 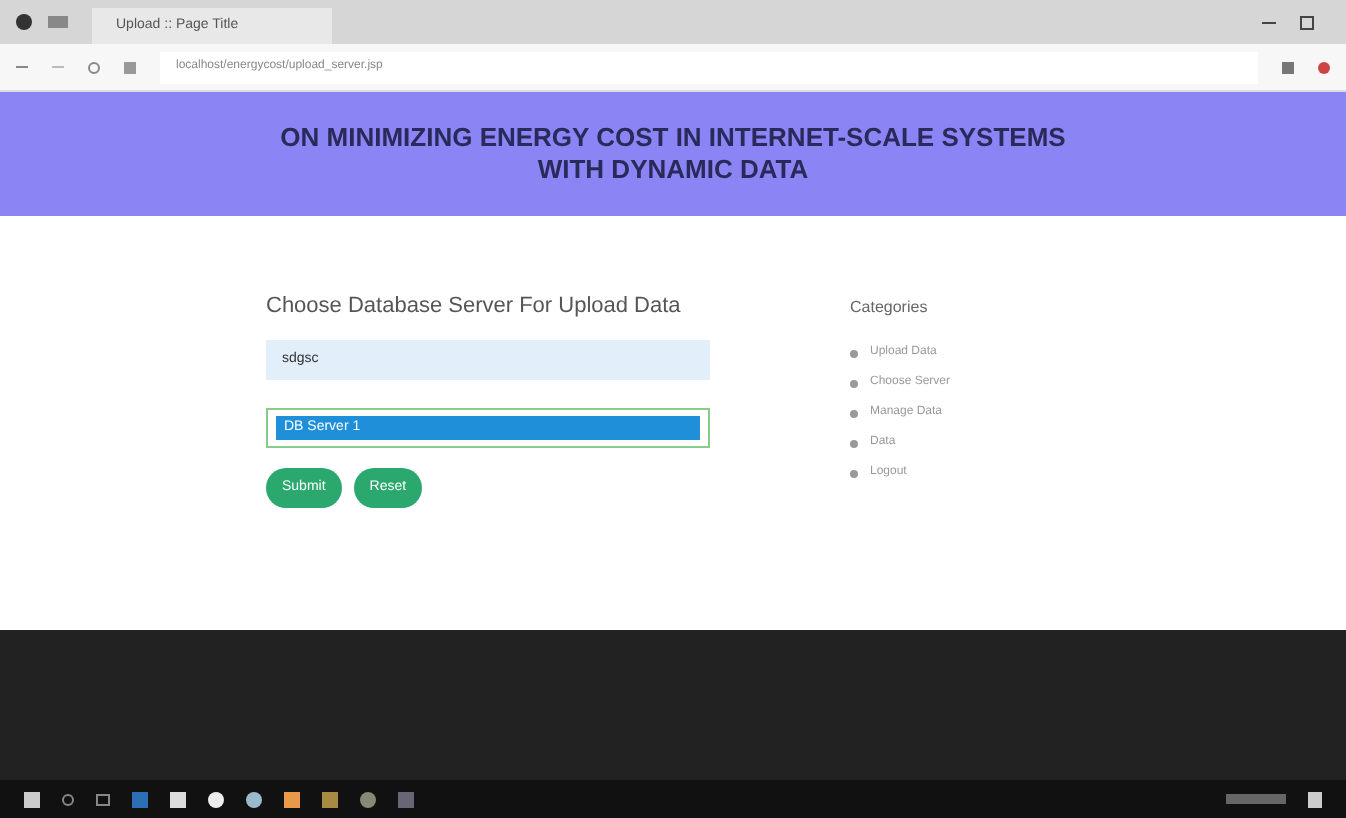 I want to click on form-heading: Choose Database Server For Upload Data, so click(x=473, y=306).